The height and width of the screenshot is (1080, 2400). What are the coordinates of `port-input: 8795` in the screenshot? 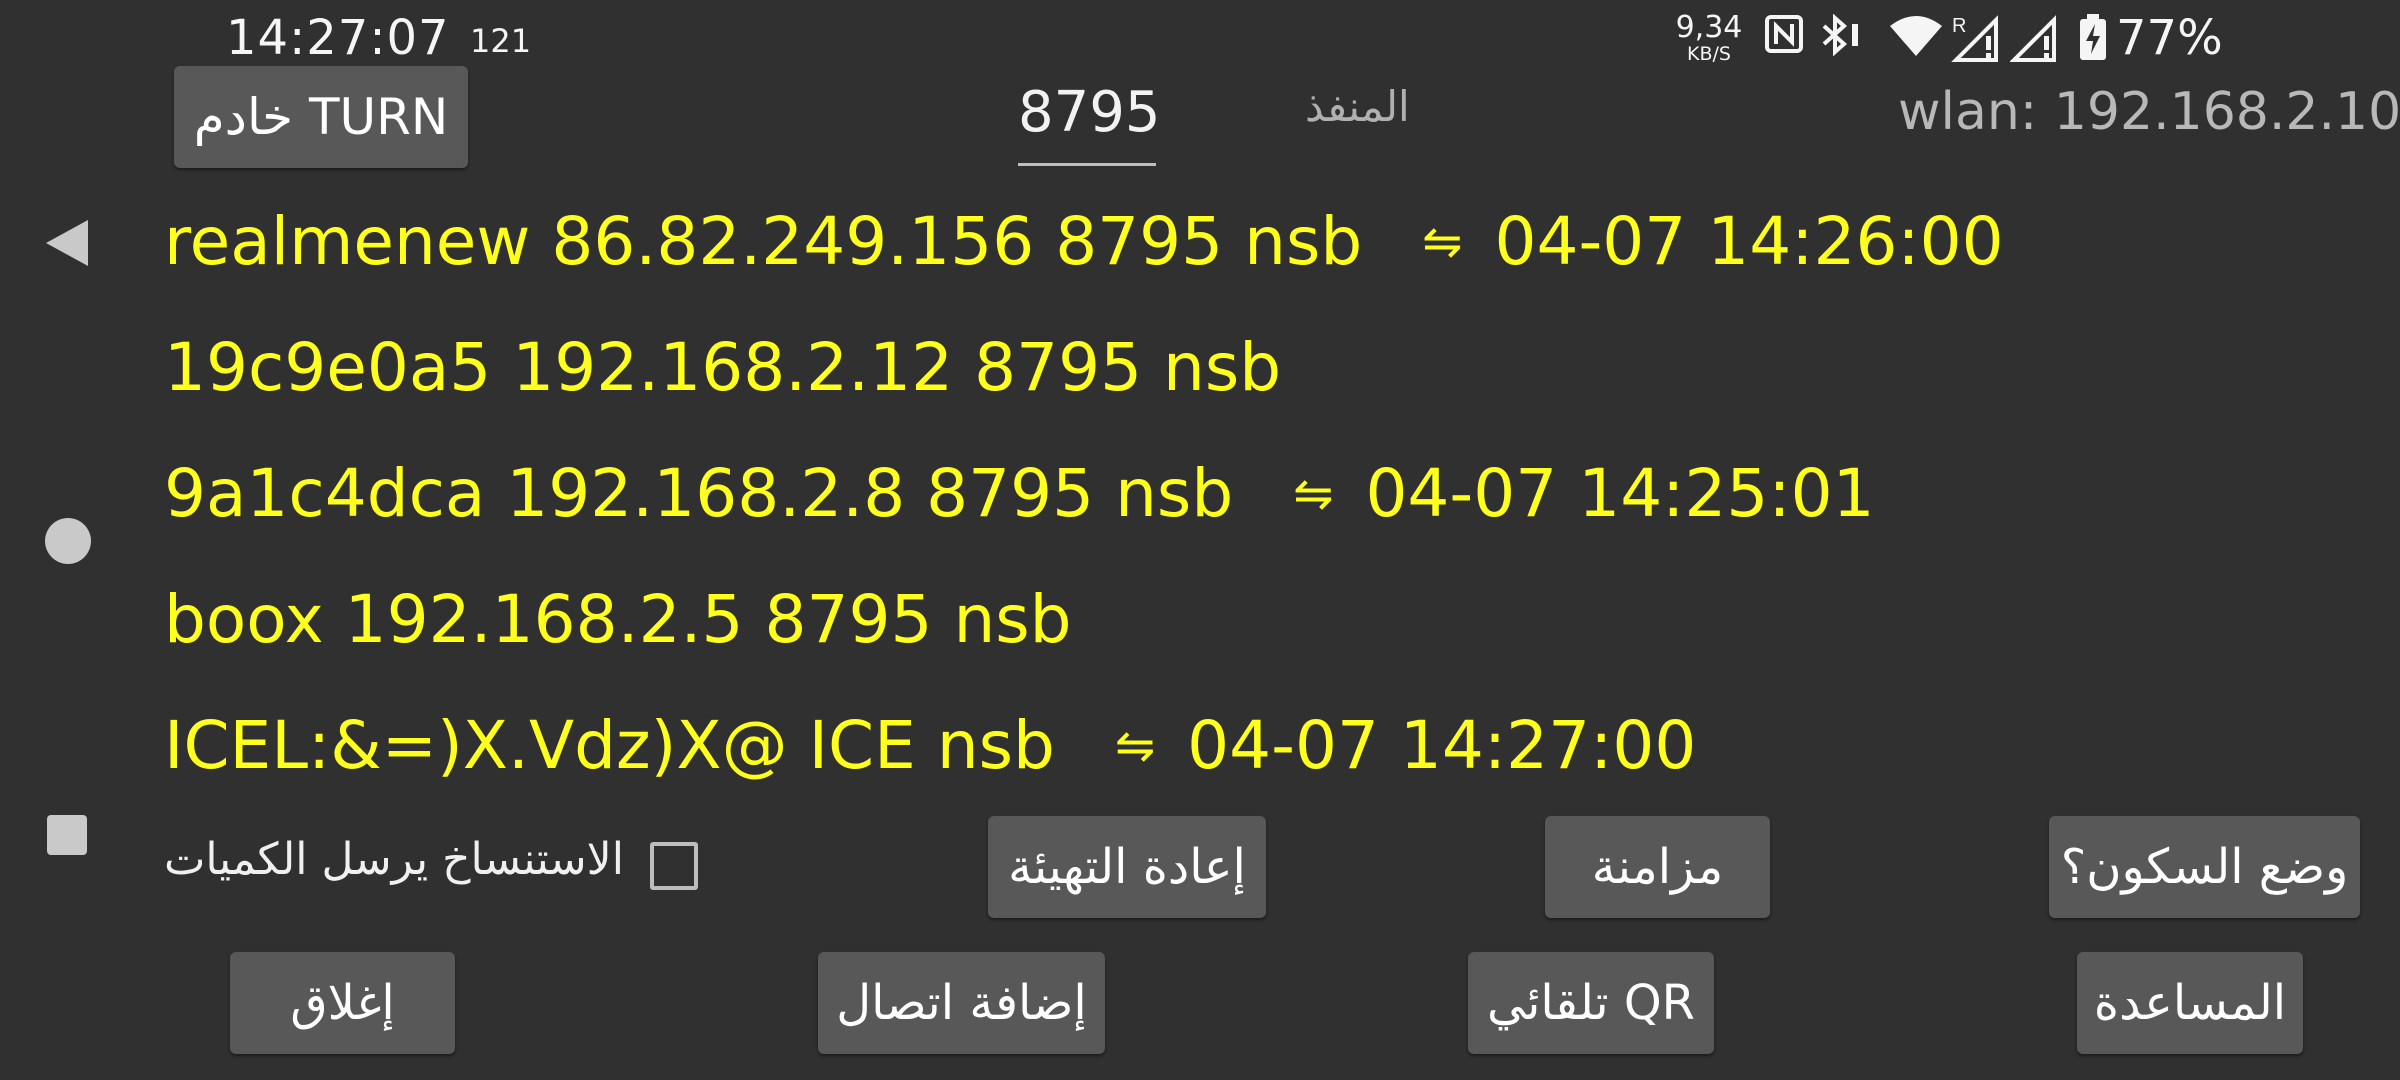 It's located at (1089, 118).